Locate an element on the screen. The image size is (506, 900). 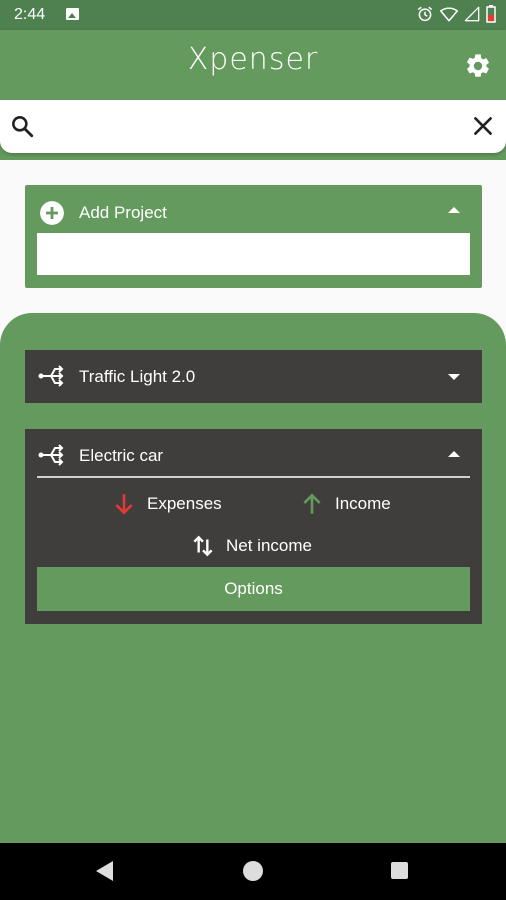
close-icon is located at coordinates (483, 126).